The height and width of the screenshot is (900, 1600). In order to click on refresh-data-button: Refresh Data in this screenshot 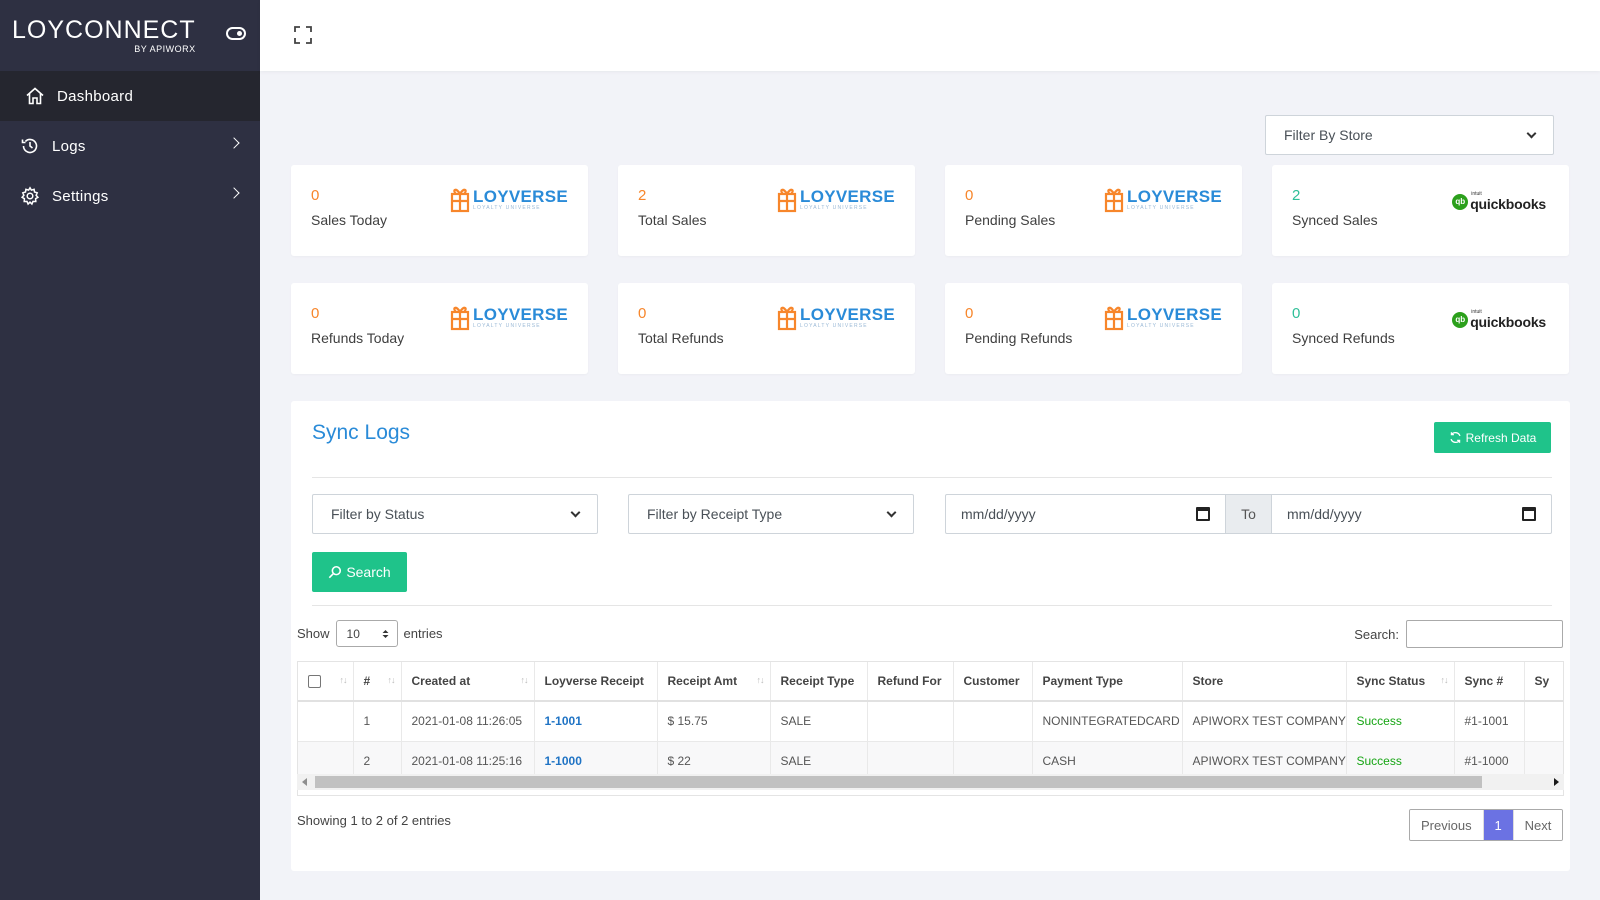, I will do `click(1492, 437)`.